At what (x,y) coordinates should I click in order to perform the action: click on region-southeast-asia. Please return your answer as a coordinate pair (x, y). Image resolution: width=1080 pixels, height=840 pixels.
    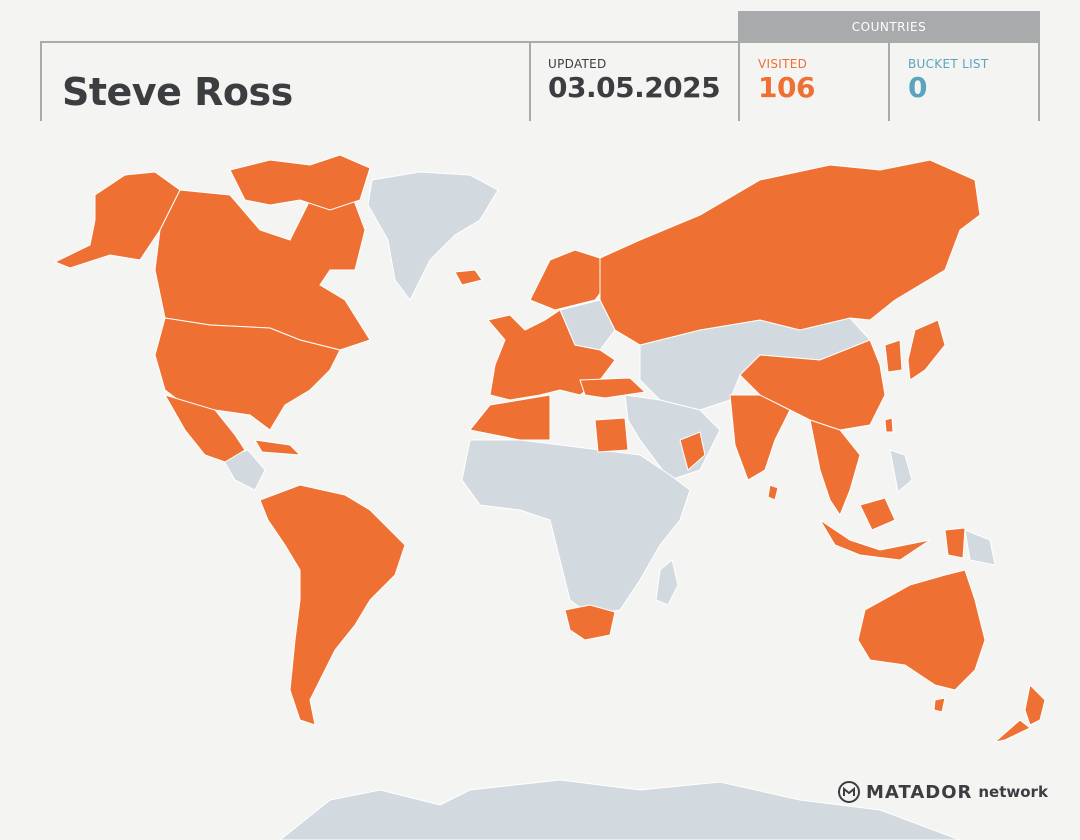
    Looking at the image, I should click on (835, 468).